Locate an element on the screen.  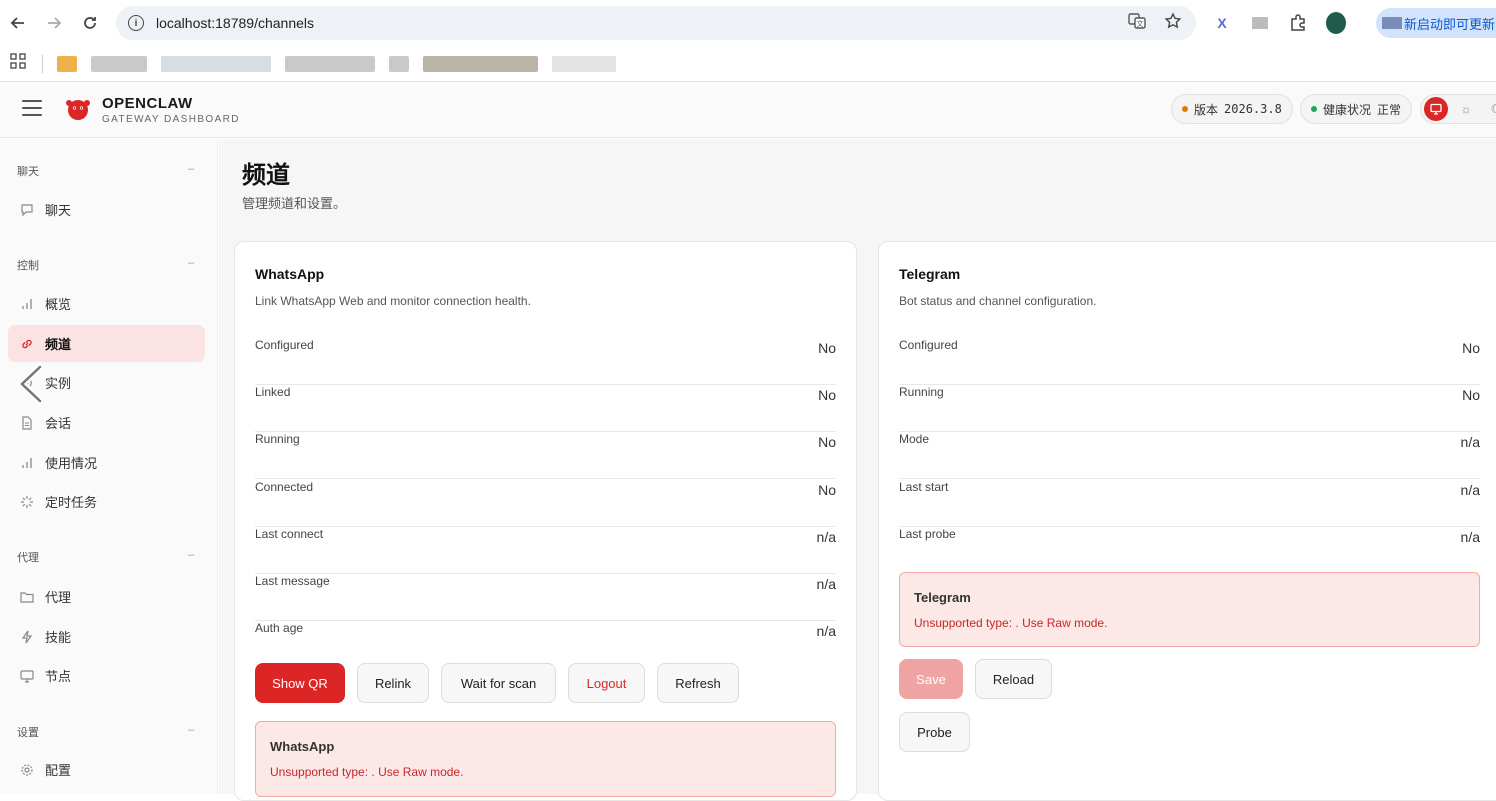
status-row: Auth age n/a is located at coordinates (545, 644).